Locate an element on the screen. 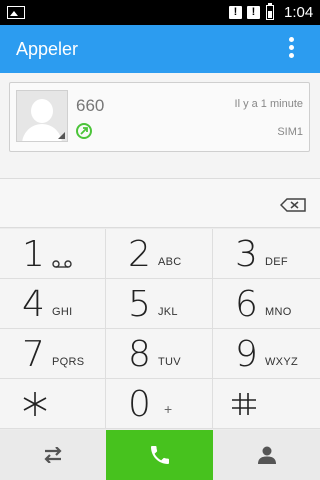 The width and height of the screenshot is (320, 480). key-letters: GHI is located at coordinates (62, 312).